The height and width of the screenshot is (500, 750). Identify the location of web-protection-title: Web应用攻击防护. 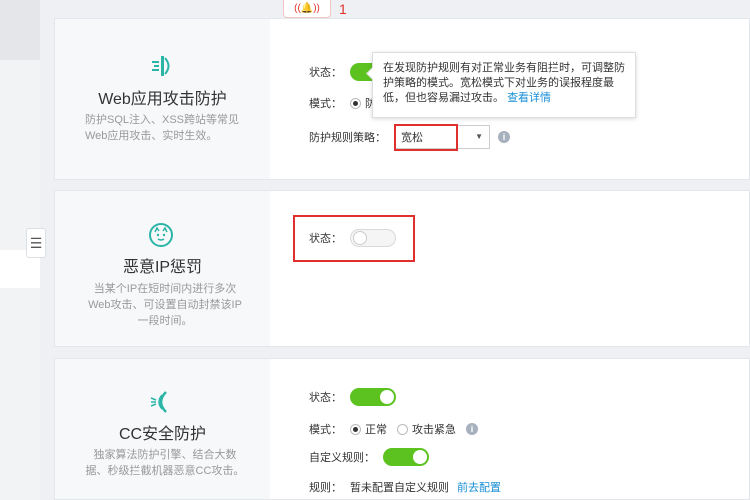
(162, 99).